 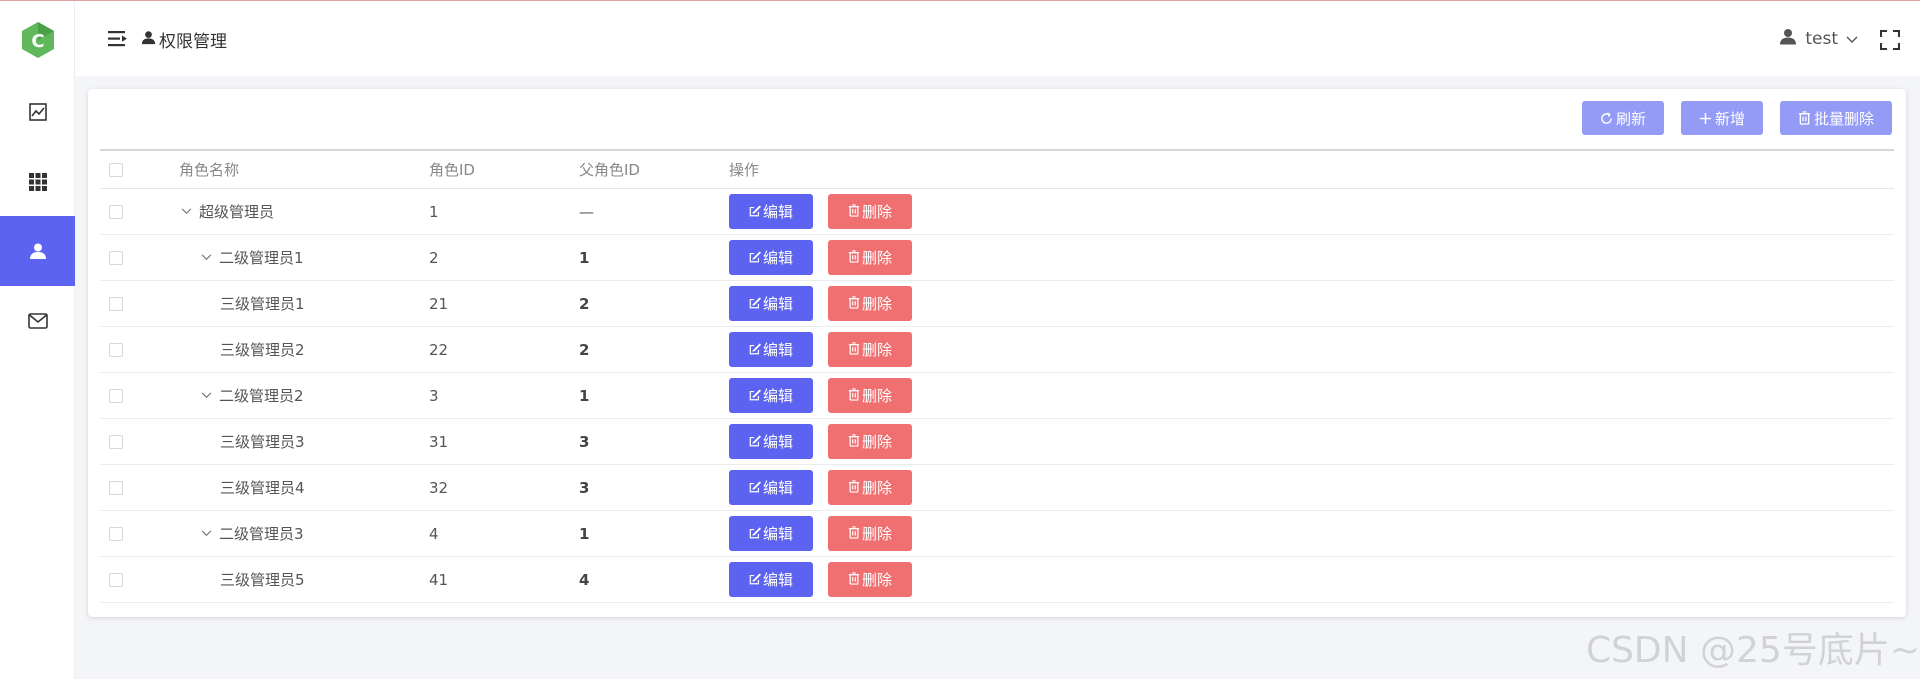 I want to click on role-id-cell: 1, so click(x=434, y=211).